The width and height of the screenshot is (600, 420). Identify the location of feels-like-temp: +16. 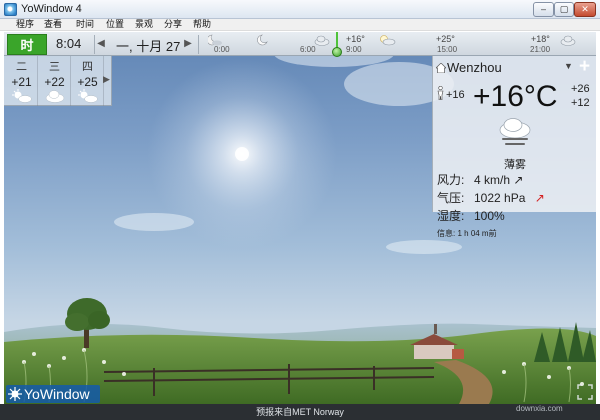
(455, 95).